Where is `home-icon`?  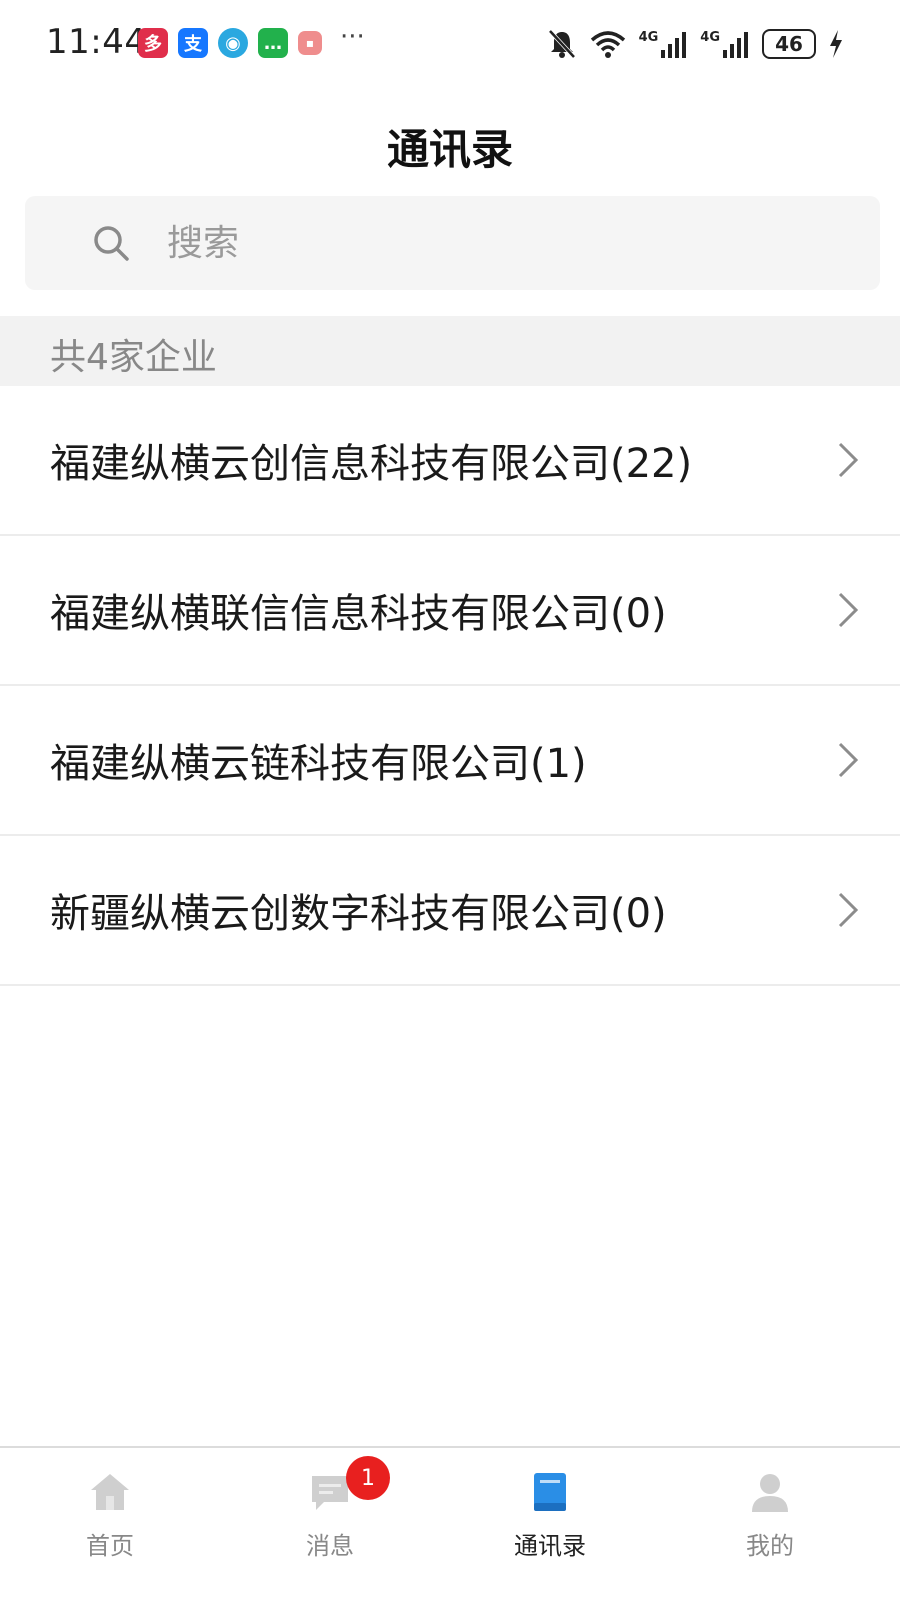 home-icon is located at coordinates (110, 1492).